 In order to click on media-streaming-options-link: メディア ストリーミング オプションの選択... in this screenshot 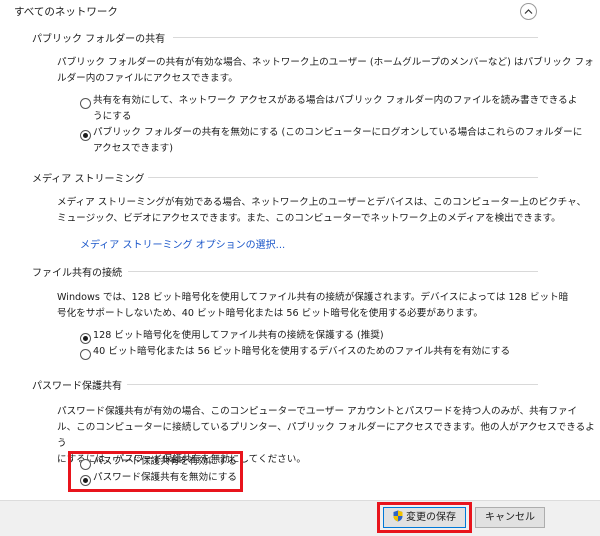, I will do `click(182, 243)`.